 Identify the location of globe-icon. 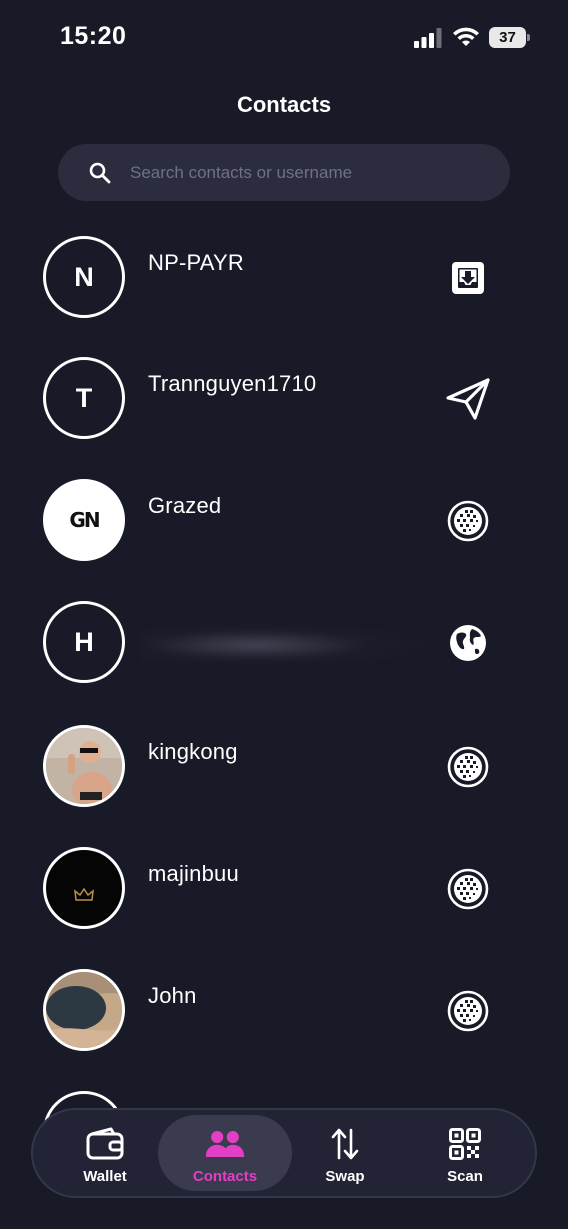
(468, 643).